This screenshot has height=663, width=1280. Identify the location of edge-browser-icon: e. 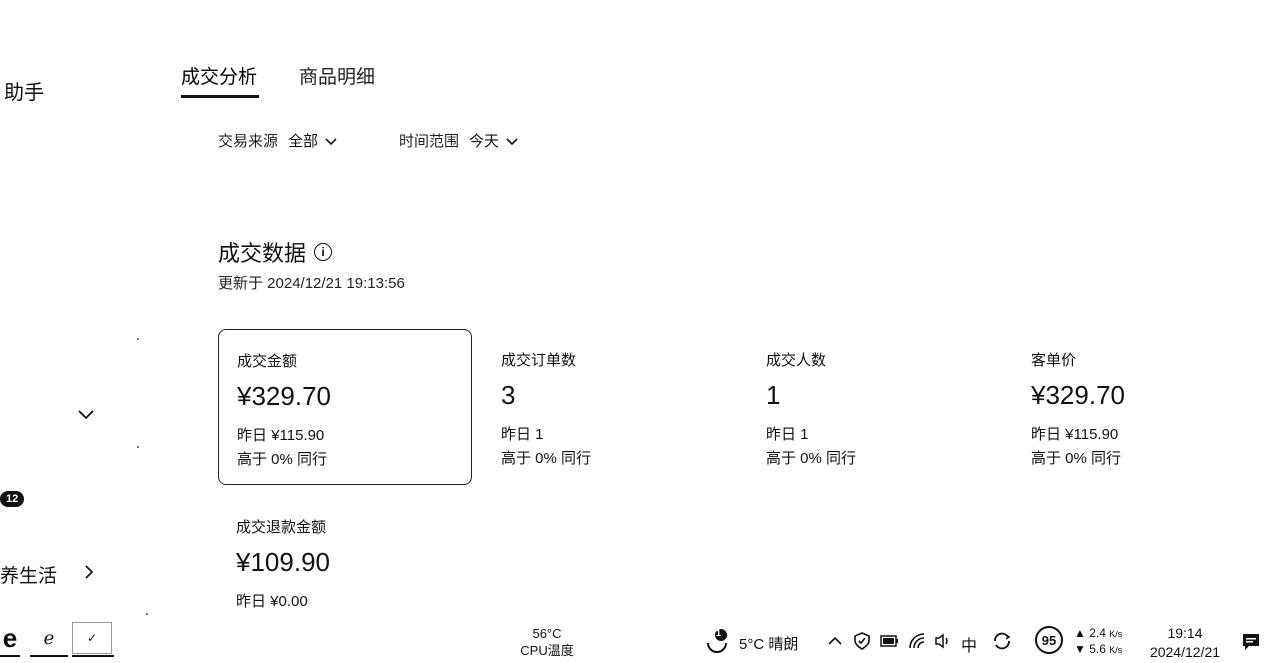
(10, 638).